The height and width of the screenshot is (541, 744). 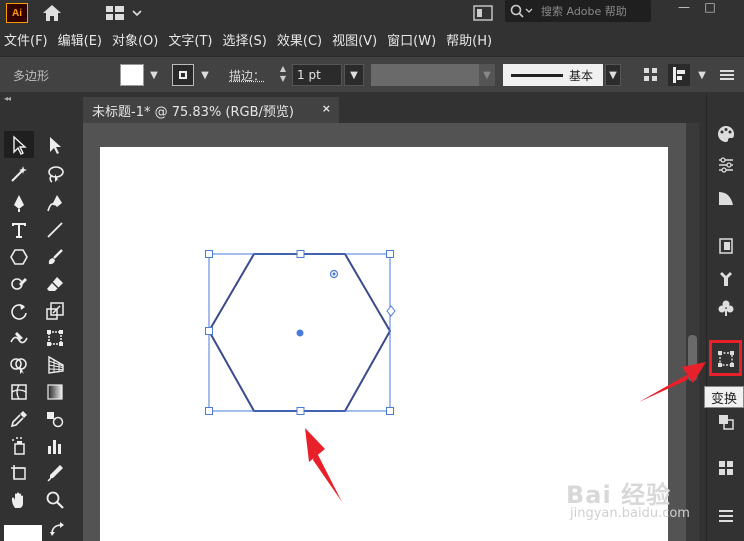 I want to click on properties-panel-icon, so click(x=726, y=165).